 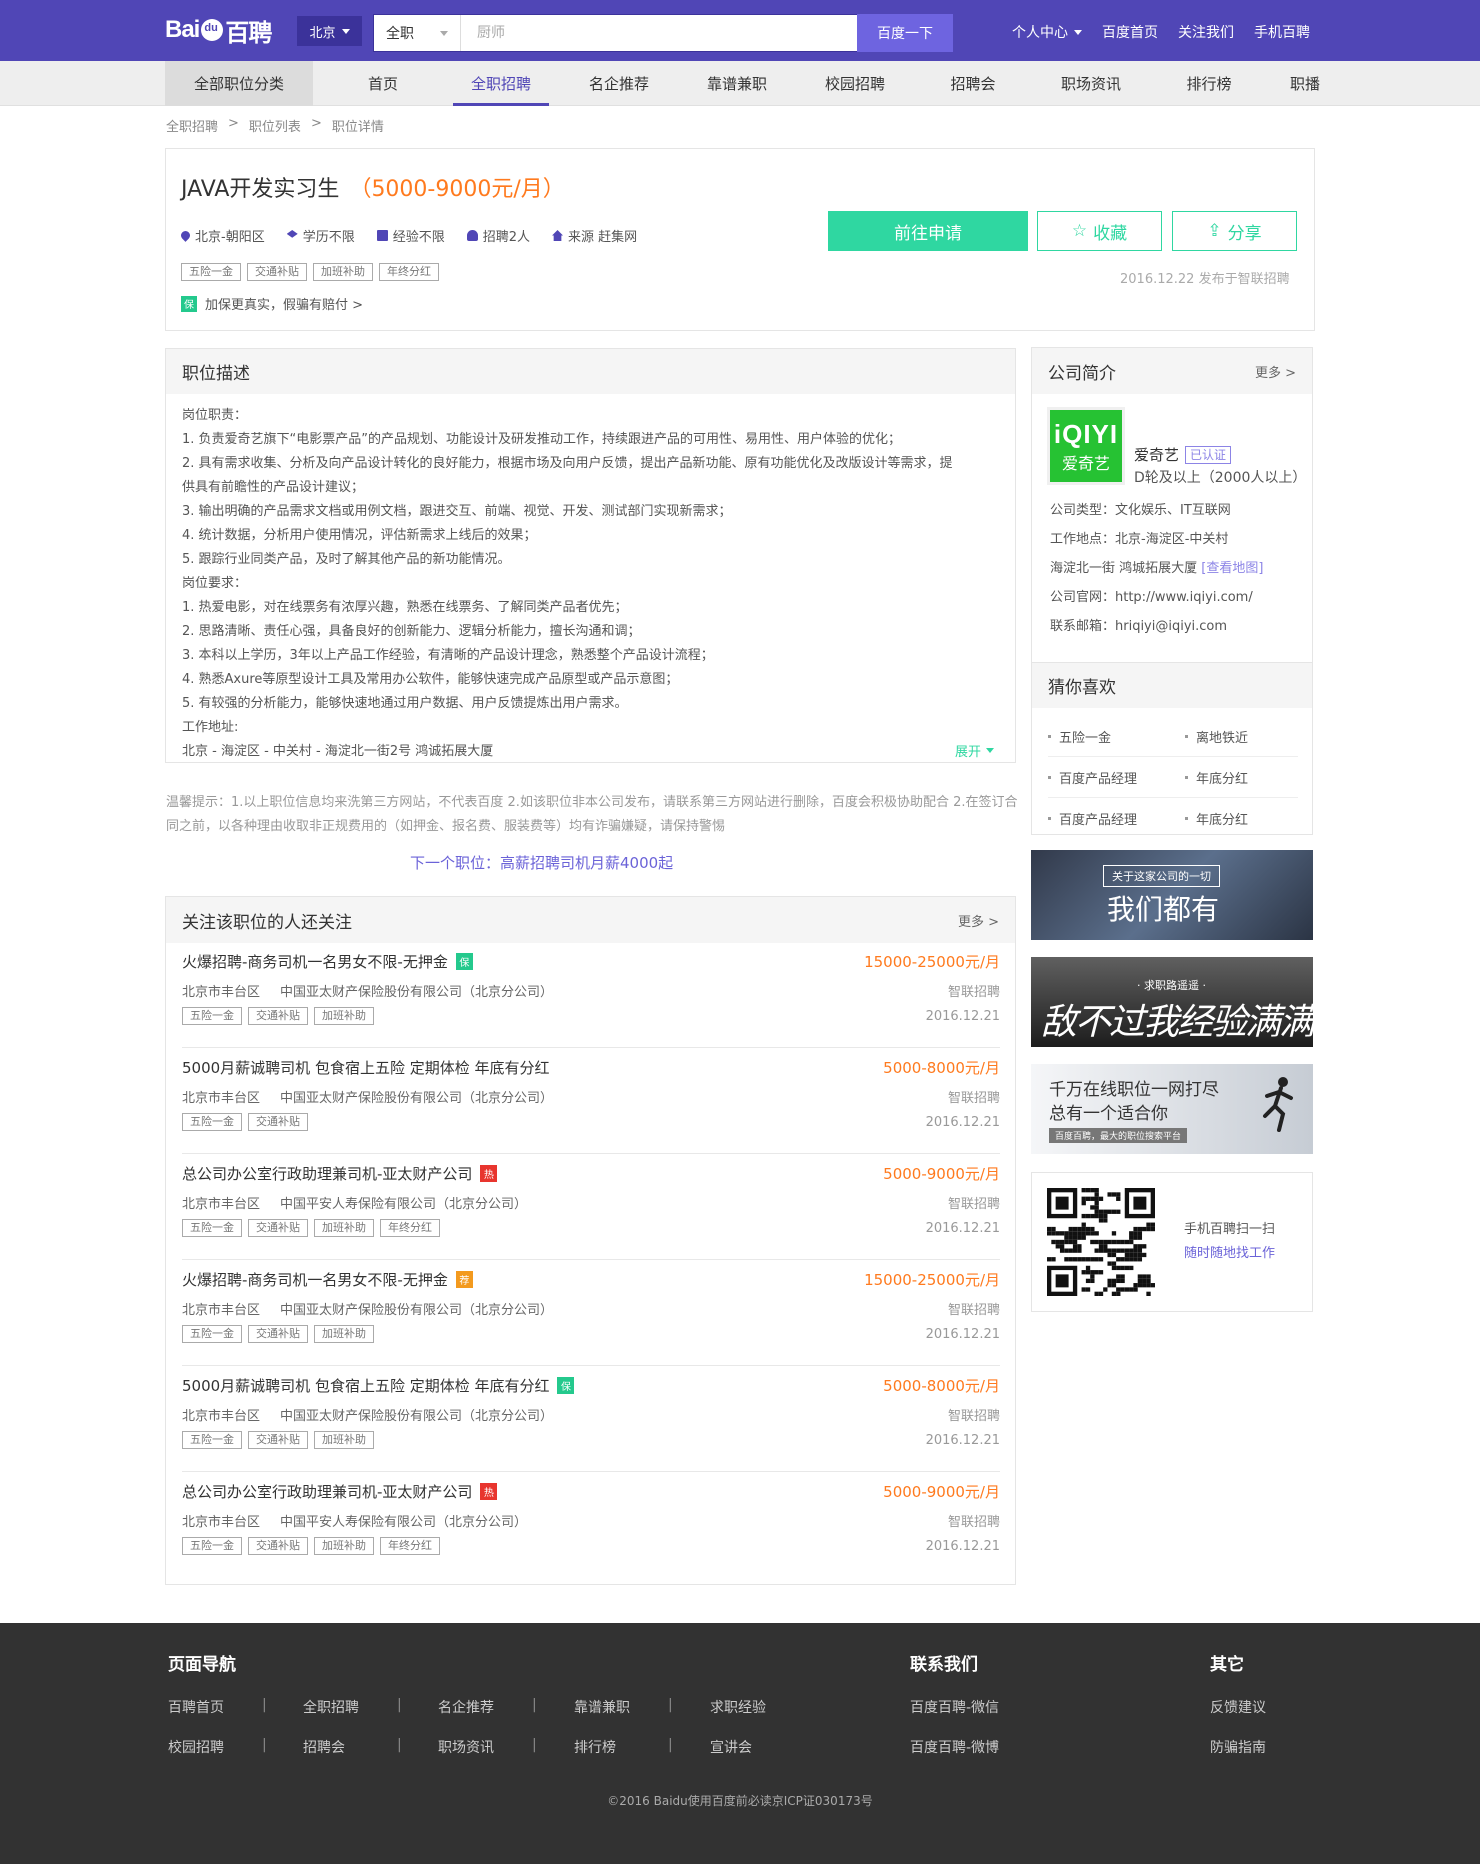 What do you see at coordinates (1172, 895) in the screenshot?
I see `banner-company-info: 关于这家公司的一切 我们都有` at bounding box center [1172, 895].